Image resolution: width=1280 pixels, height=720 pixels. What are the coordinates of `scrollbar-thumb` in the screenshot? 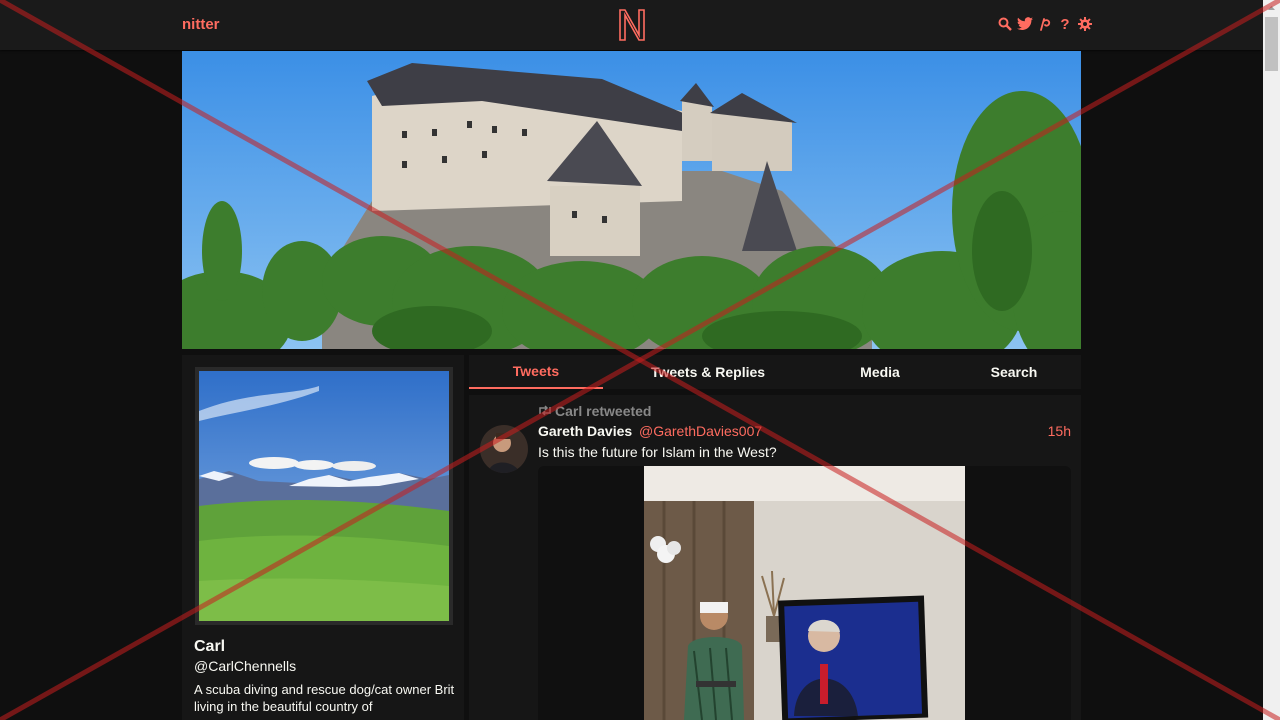 It's located at (1271, 44).